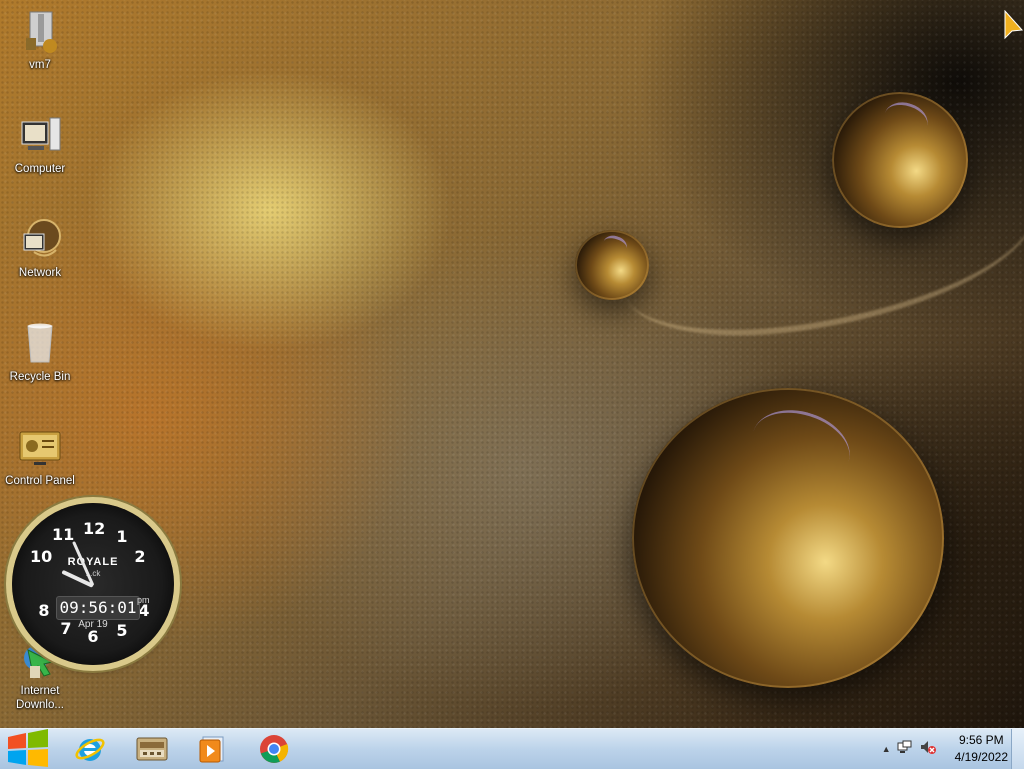 This screenshot has height=774, width=1024. What do you see at coordinates (1014, 28) in the screenshot?
I see `mouse-cursor-icon` at bounding box center [1014, 28].